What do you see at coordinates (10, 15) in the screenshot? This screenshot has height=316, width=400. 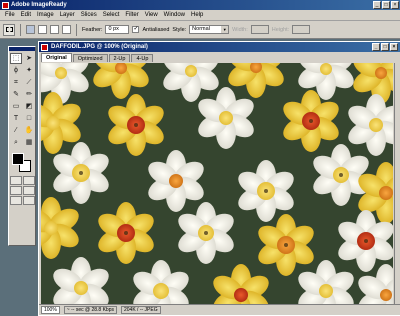 I see `menu-file: File` at bounding box center [10, 15].